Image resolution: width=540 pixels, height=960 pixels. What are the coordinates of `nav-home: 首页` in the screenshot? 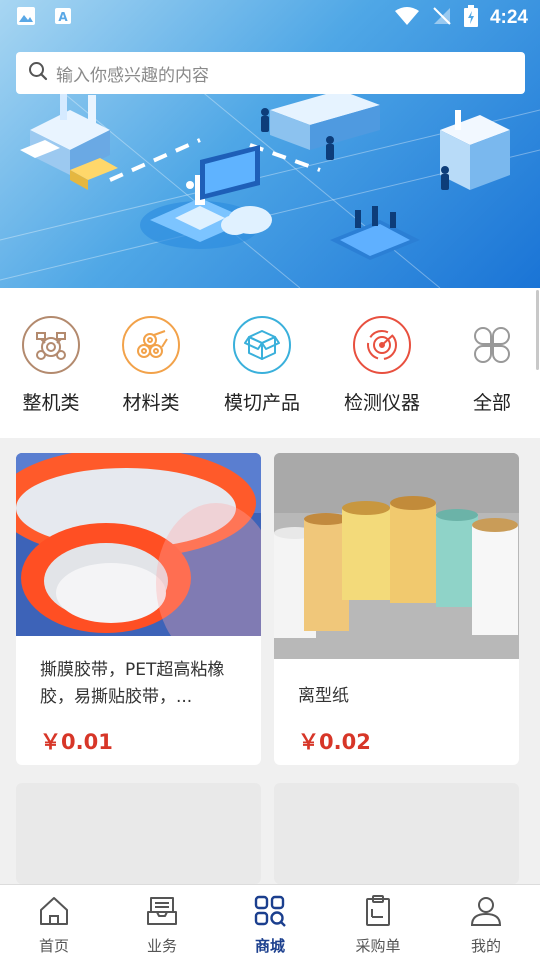 It's located at (54, 922).